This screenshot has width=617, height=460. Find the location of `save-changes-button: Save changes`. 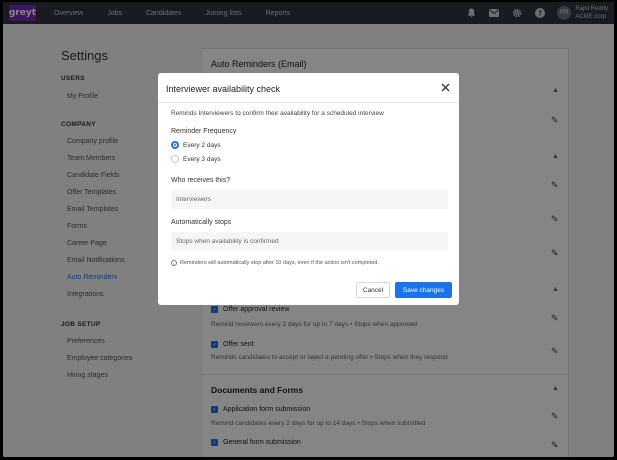

save-changes-button: Save changes is located at coordinates (423, 290).